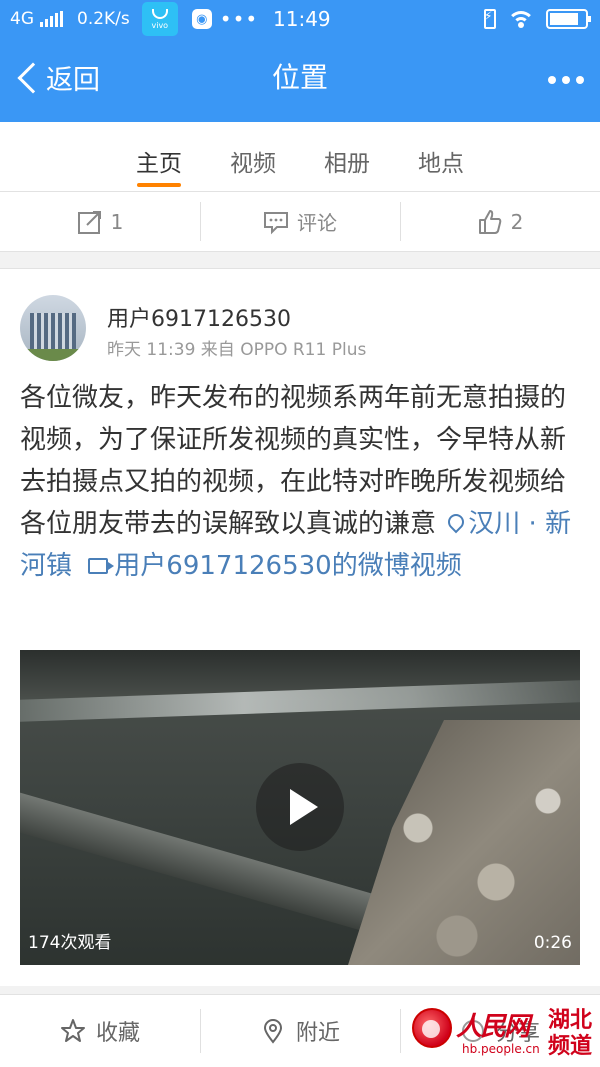  Describe the element at coordinates (201, 19) in the screenshot. I see `browser-icon: ◉` at that location.